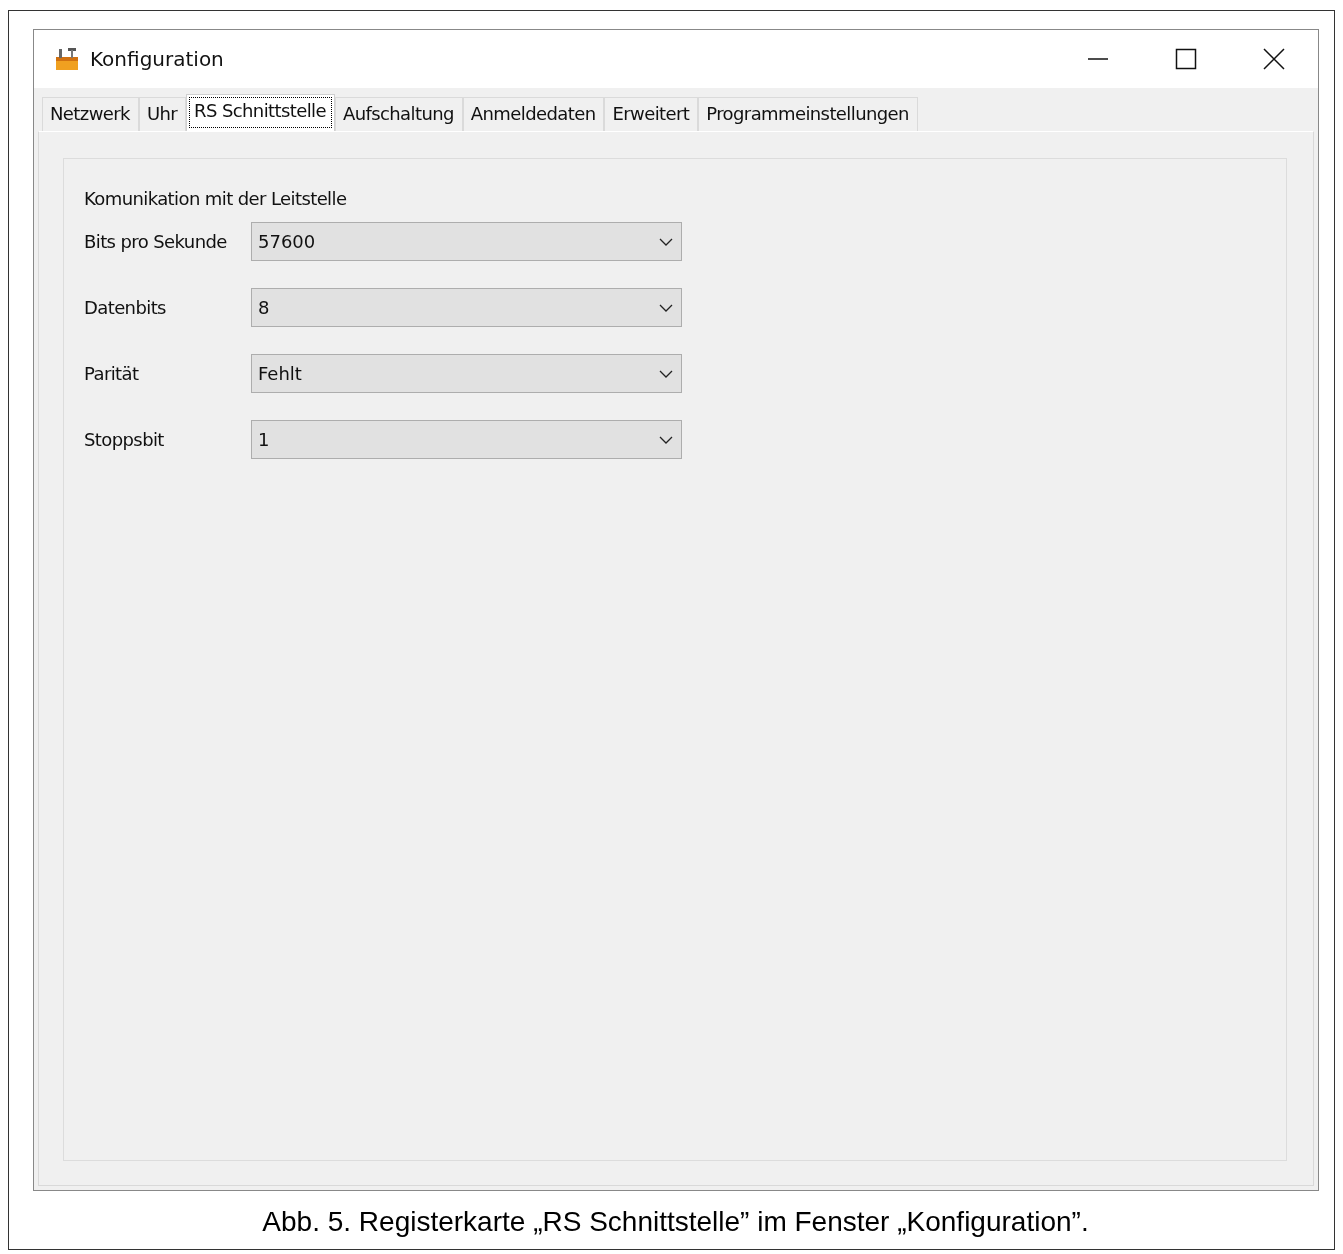 This screenshot has height=1254, width=1343. I want to click on dropdown: 57600, so click(466, 241).